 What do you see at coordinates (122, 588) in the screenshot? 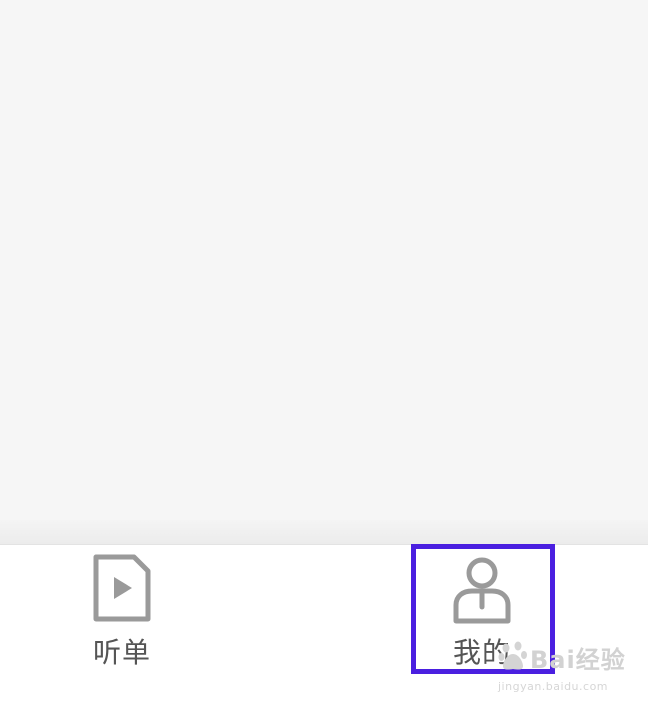
I see `play-document-icon` at bounding box center [122, 588].